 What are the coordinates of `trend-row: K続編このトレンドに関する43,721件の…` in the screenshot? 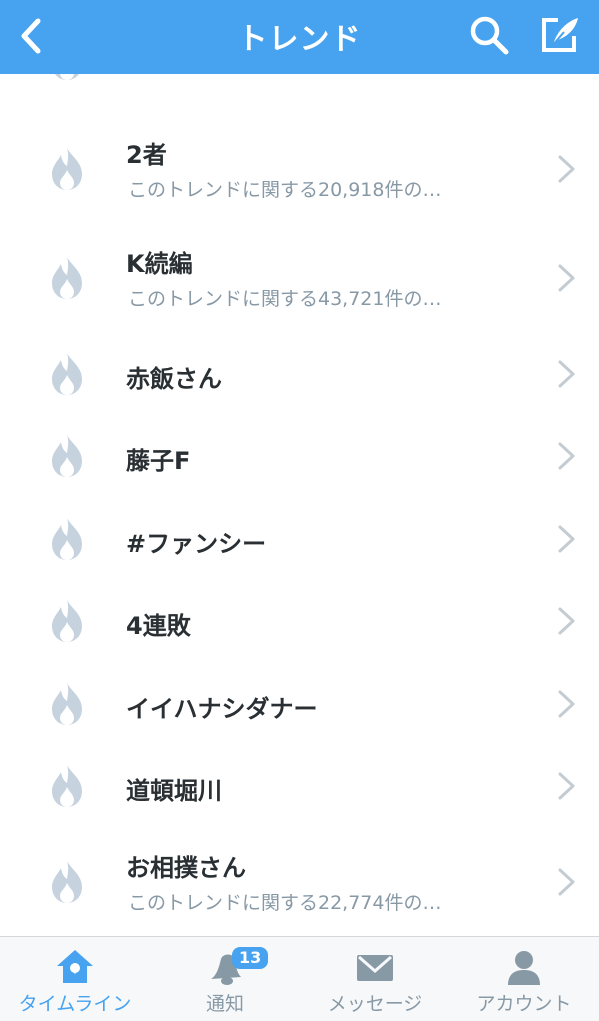 It's located at (299, 278).